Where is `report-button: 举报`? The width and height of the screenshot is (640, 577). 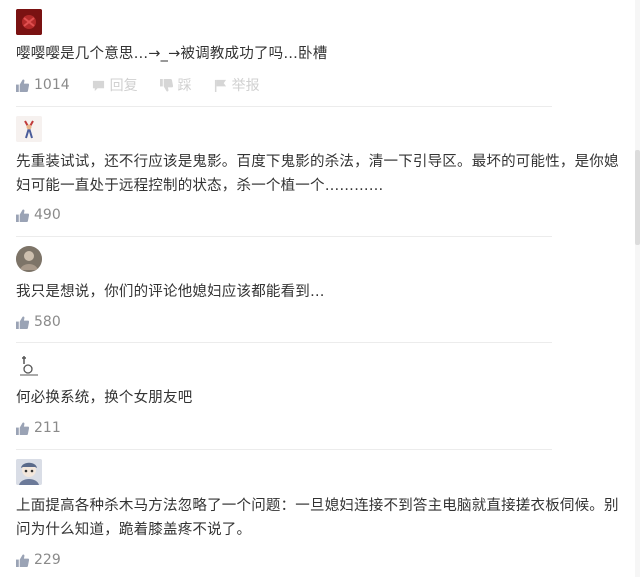 report-button: 举报 is located at coordinates (237, 85).